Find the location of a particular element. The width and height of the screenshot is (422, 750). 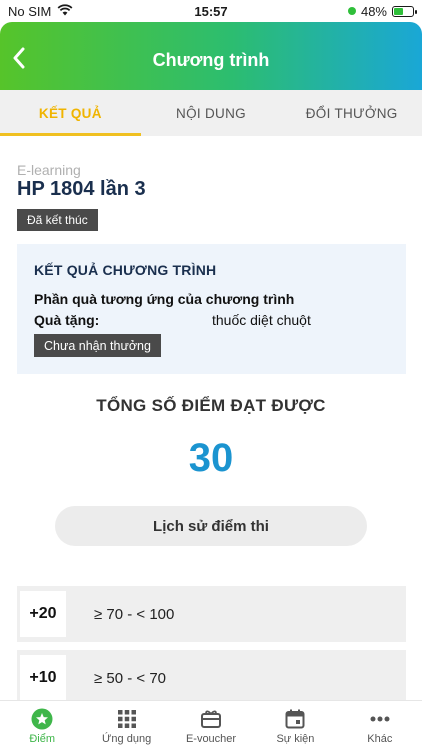

nav-label: Ứng dụng is located at coordinates (127, 739).